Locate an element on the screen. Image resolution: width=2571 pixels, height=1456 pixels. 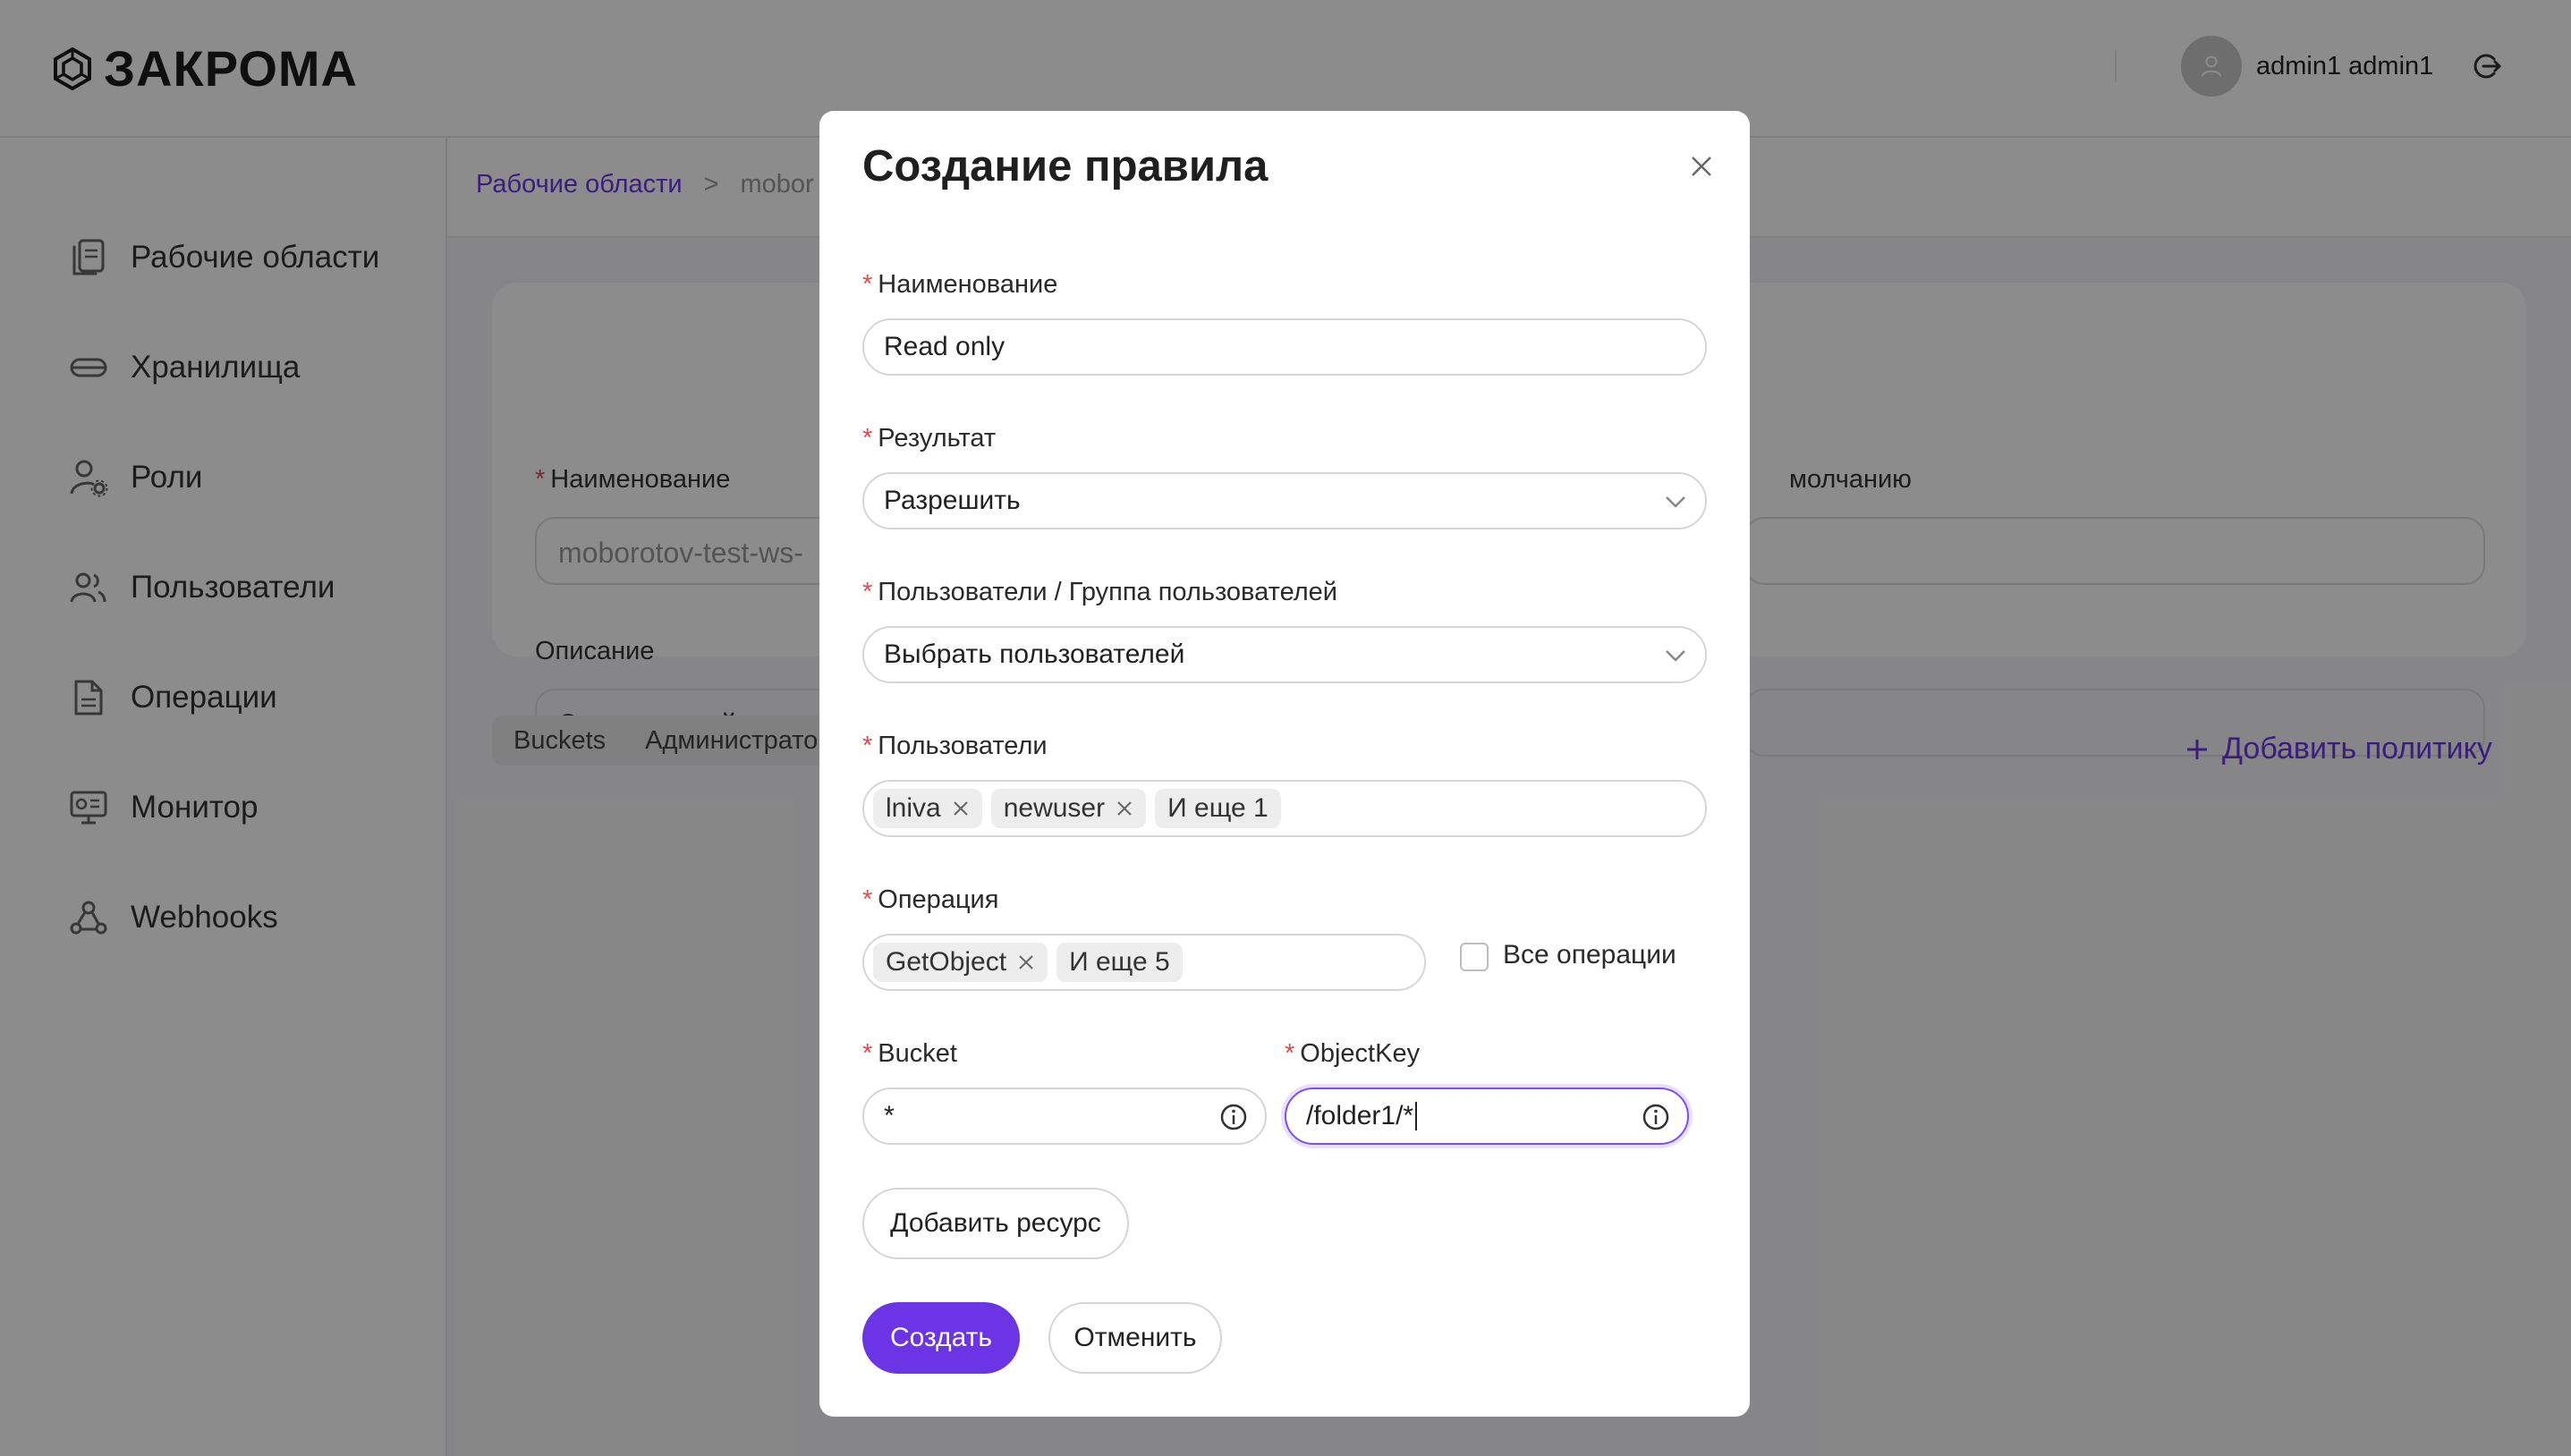
users-group-select: Выбрать пользователей is located at coordinates (1284, 654).